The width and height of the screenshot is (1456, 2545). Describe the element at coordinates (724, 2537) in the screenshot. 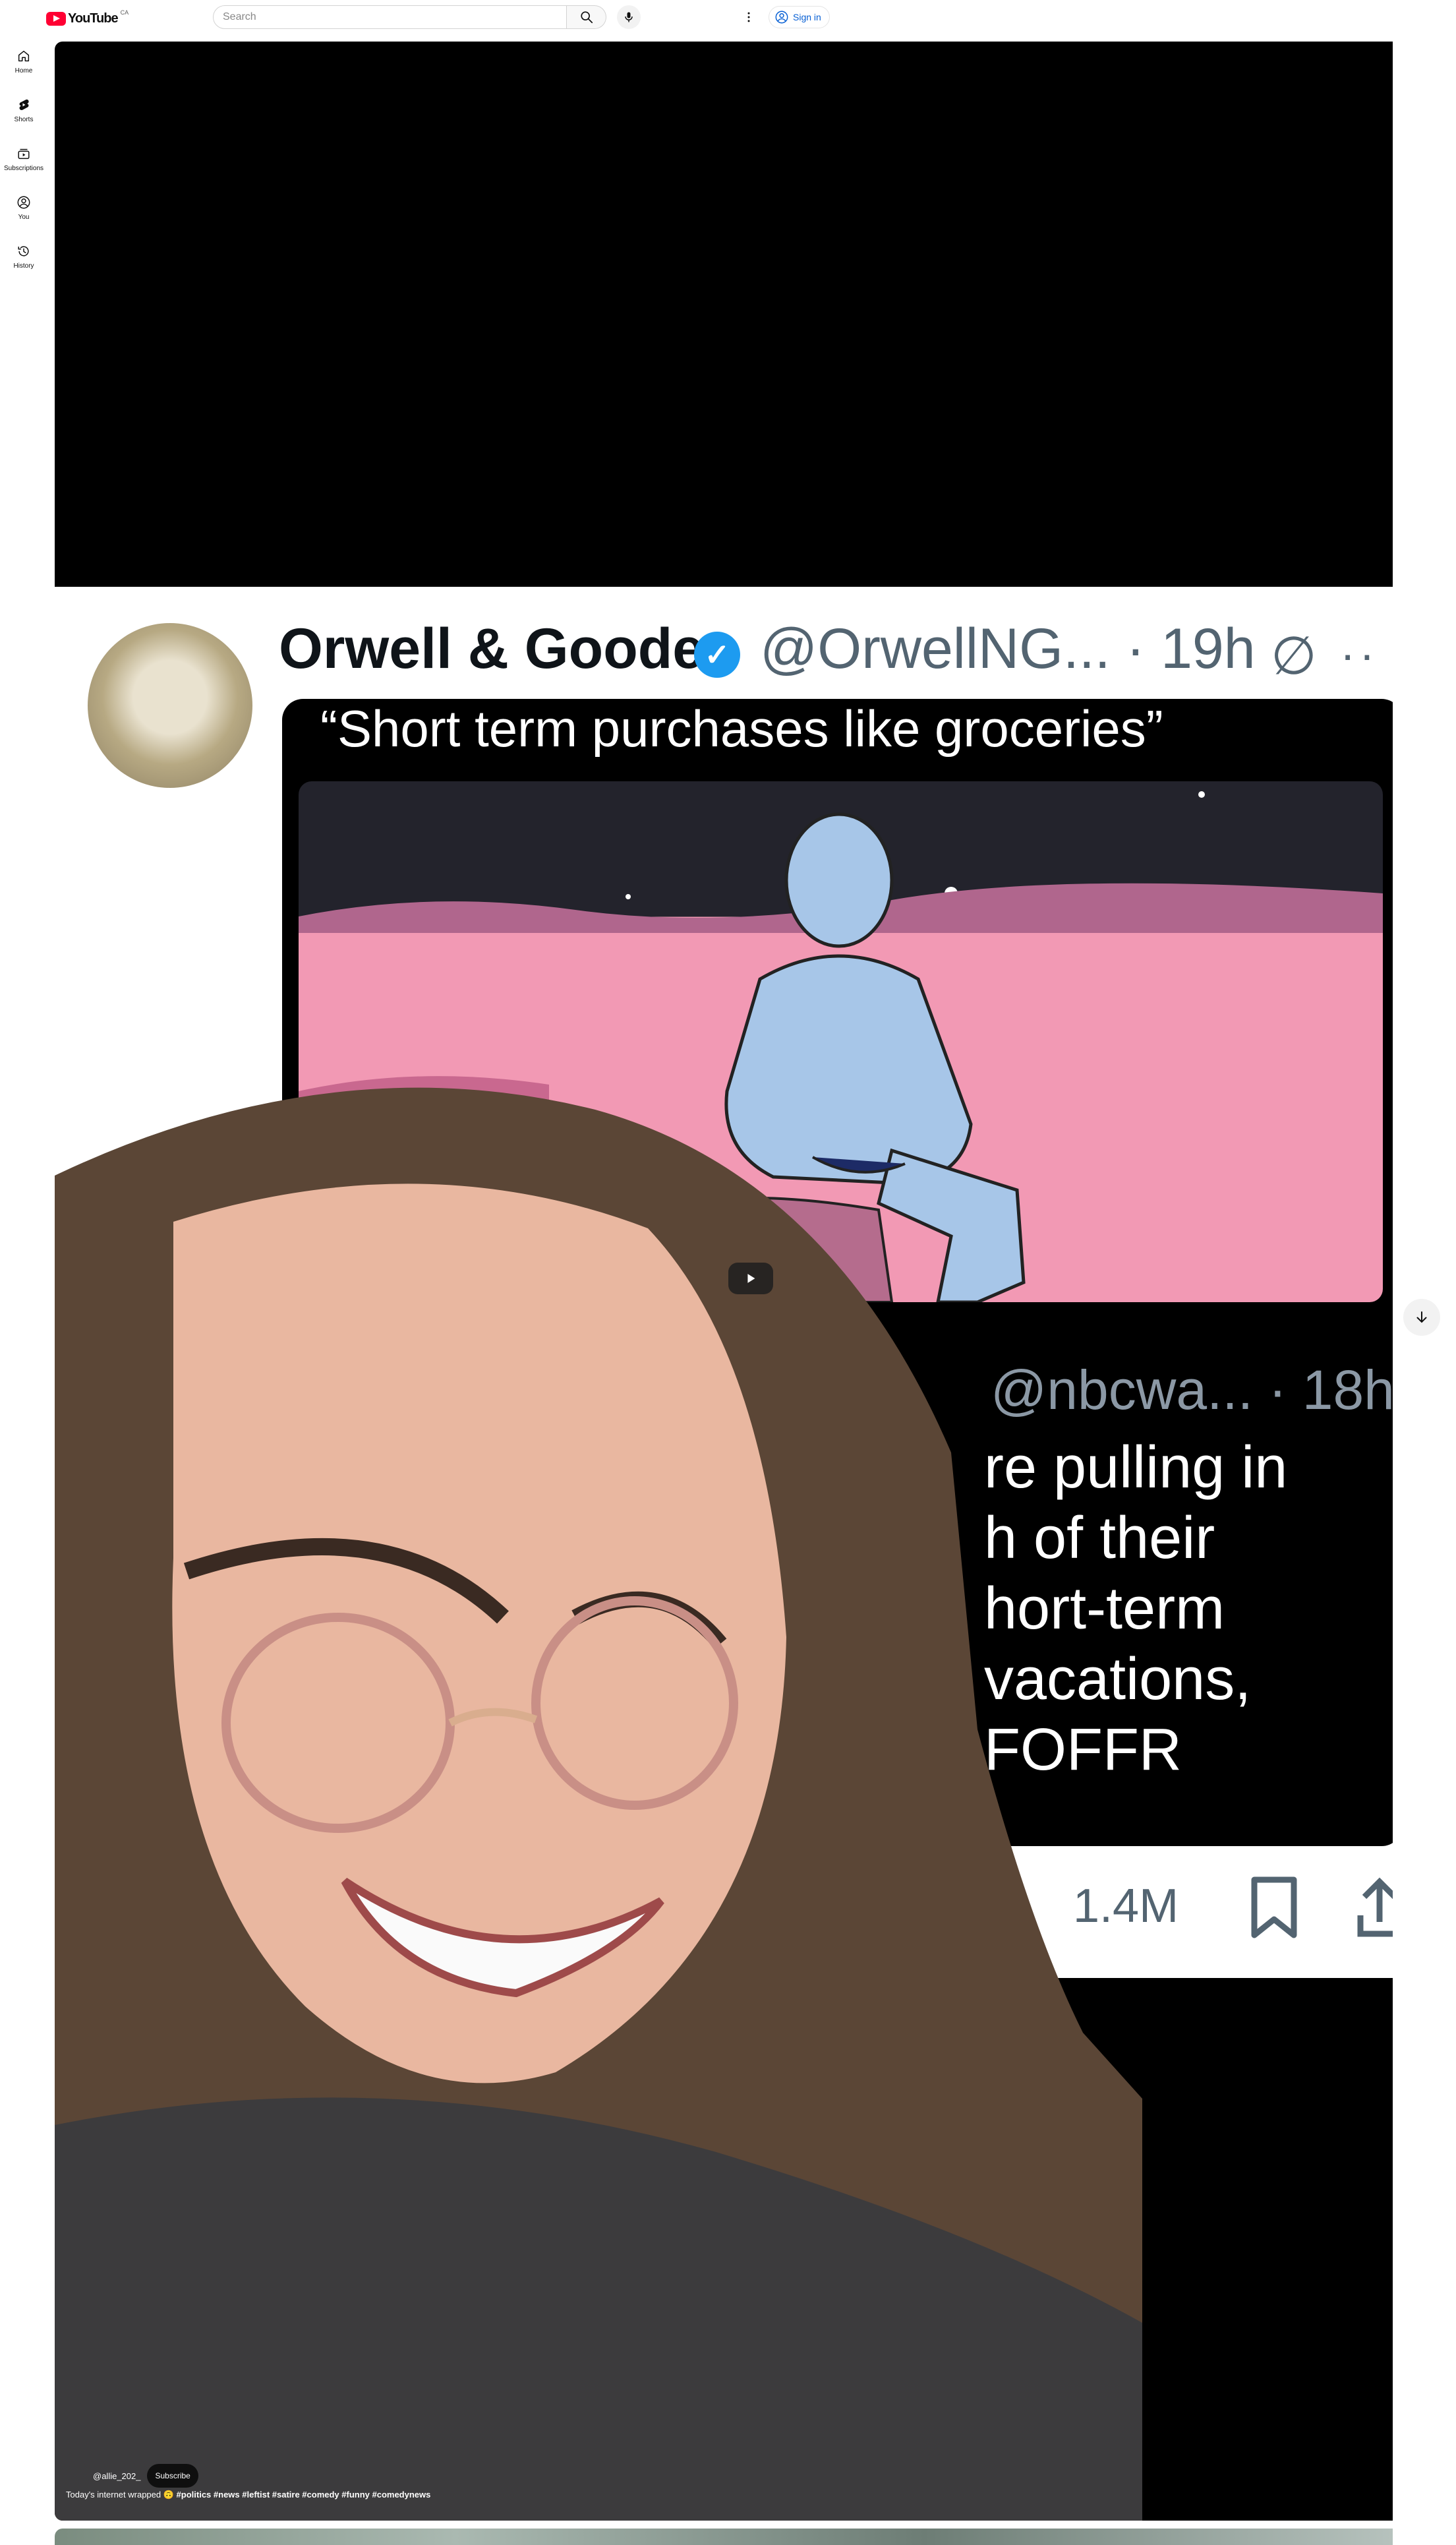

I see `next-short-preview` at that location.